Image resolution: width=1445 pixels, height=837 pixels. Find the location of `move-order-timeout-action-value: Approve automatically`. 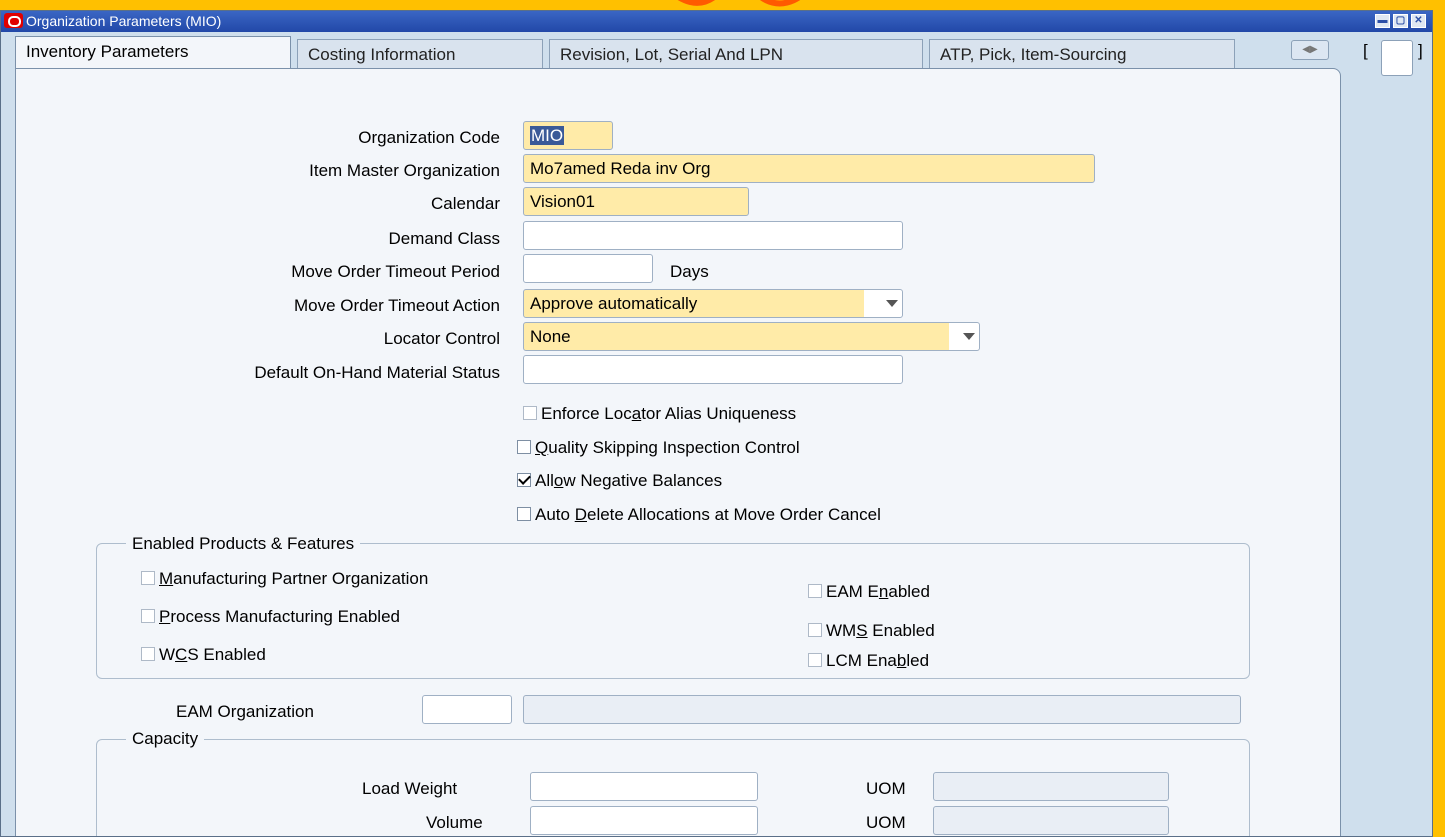

move-order-timeout-action-value: Approve automatically is located at coordinates (614, 303).